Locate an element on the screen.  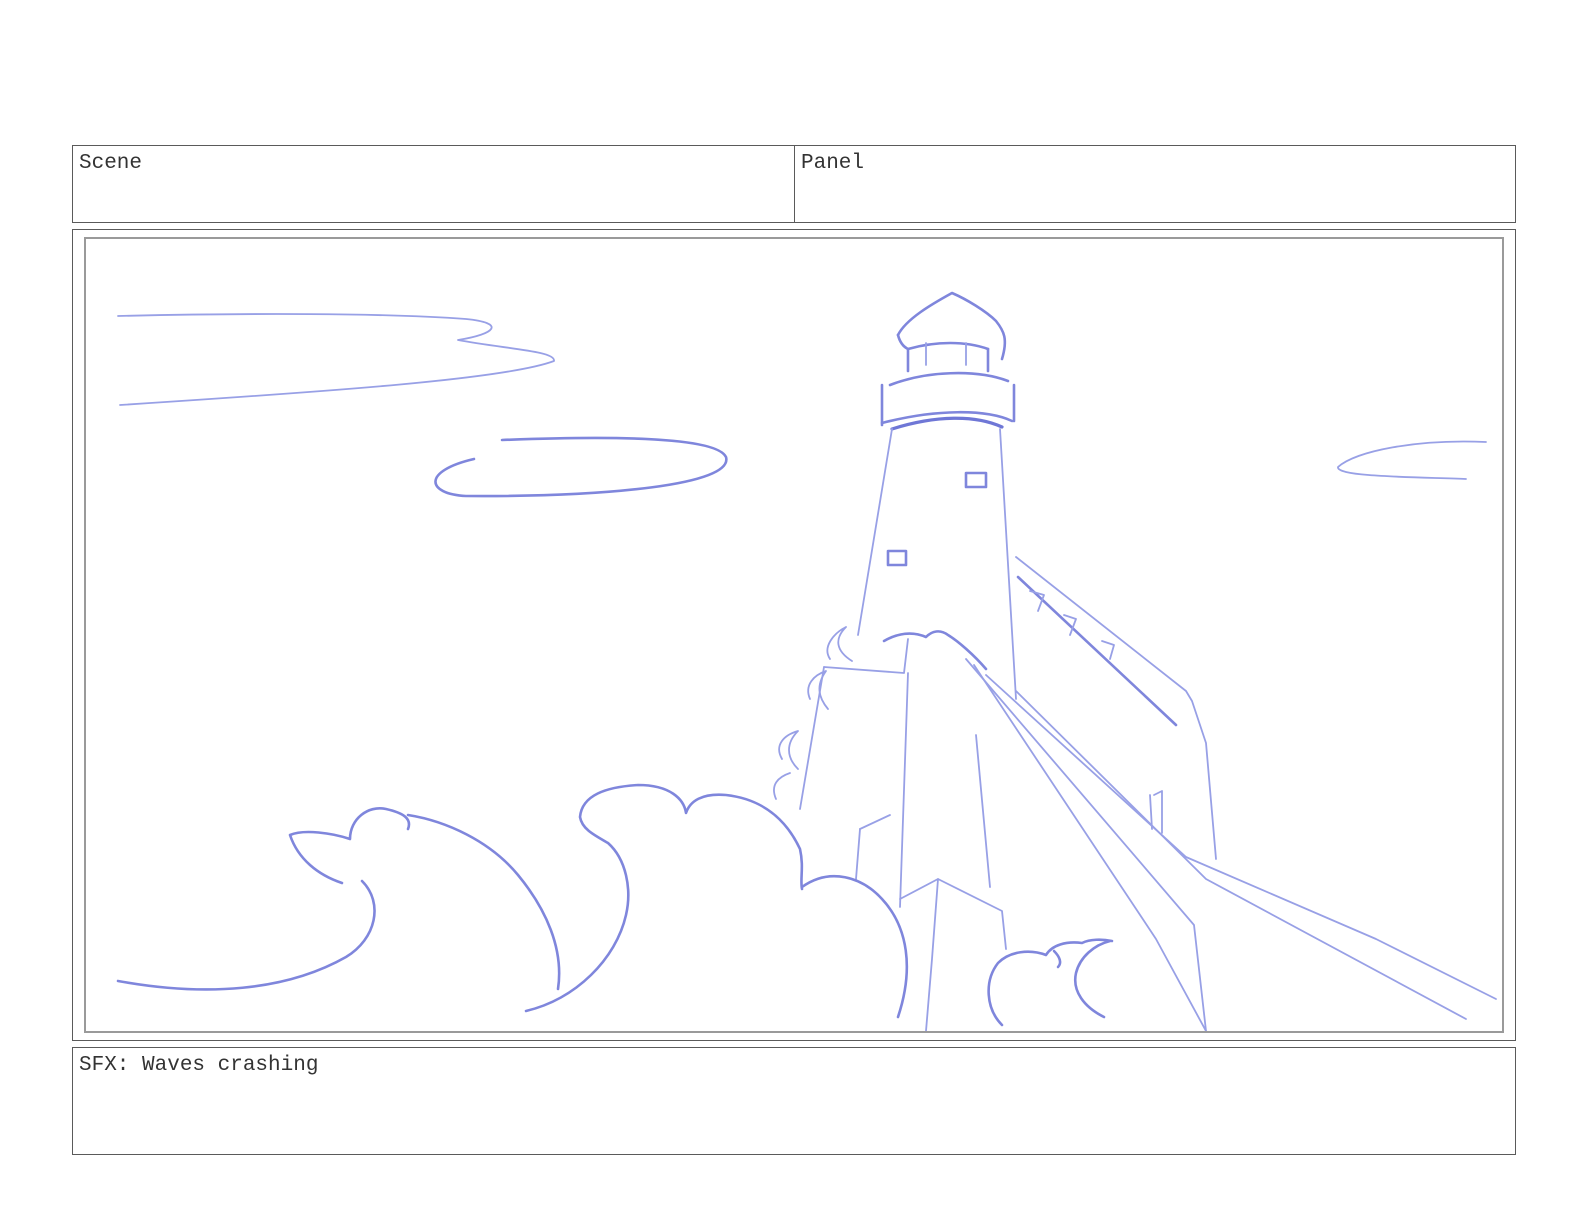
notes-text: SFX: Waves crashing is located at coordinates (199, 1065).